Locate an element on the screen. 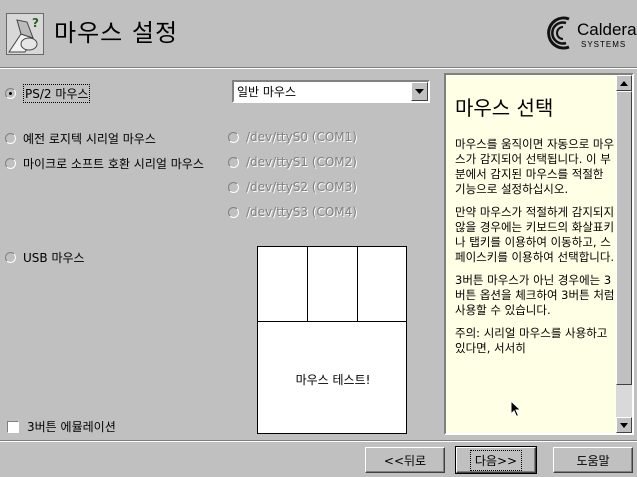 The width and height of the screenshot is (637, 477). caldera-logo: Caldera SYSTEMS is located at coordinates (590, 33).